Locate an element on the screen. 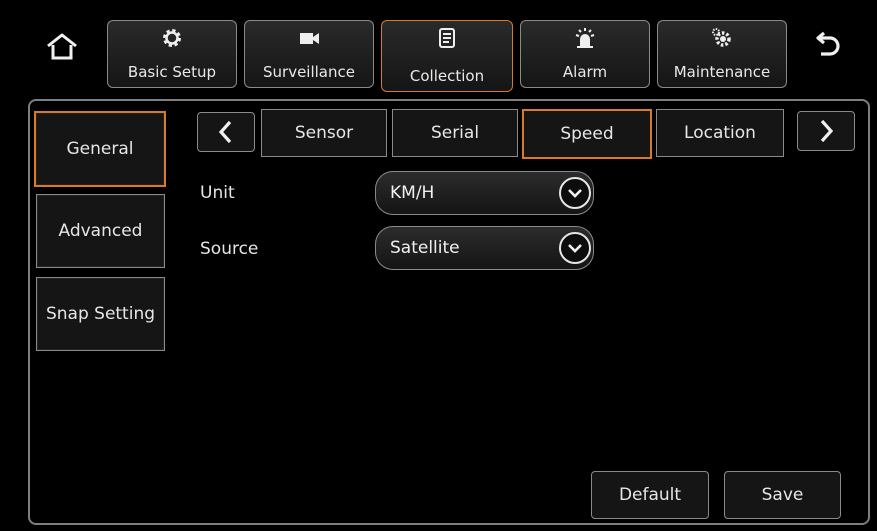 This screenshot has height=531, width=877. unit-select-value: KM/H is located at coordinates (412, 193).